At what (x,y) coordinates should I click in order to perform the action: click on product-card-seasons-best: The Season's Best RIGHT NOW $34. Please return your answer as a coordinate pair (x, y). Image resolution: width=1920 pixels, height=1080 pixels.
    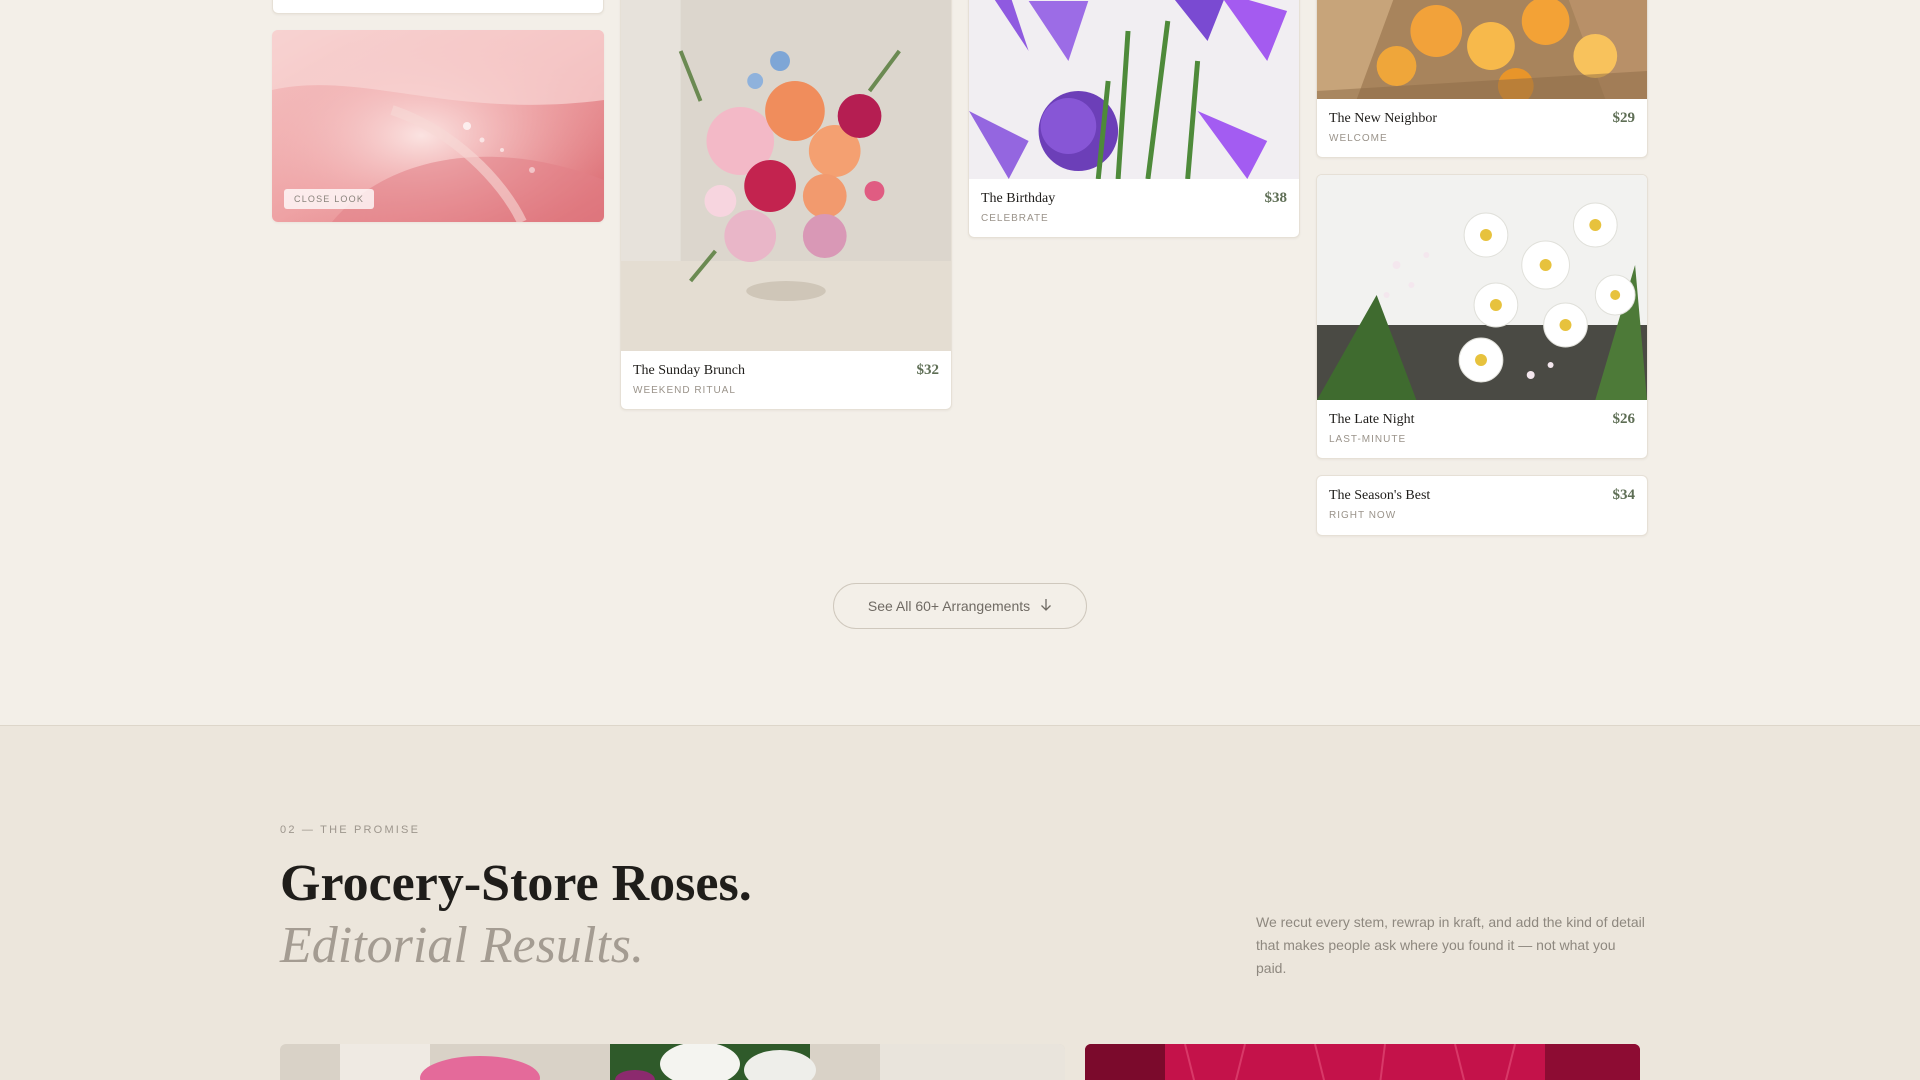
    Looking at the image, I should click on (1482, 505).